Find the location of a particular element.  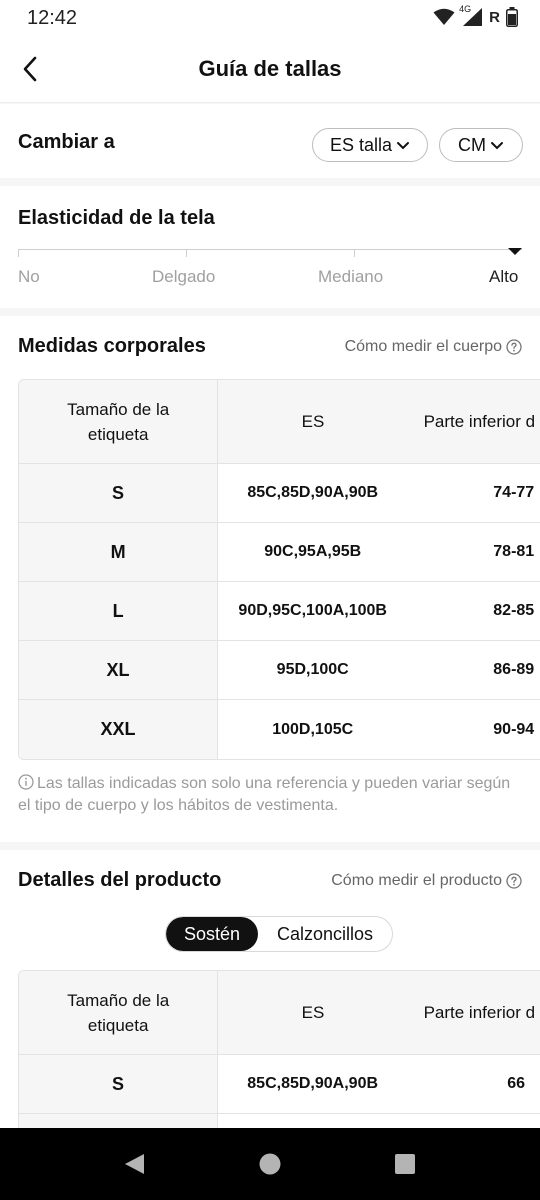

network-type-label: 4G is located at coordinates (465, 9).